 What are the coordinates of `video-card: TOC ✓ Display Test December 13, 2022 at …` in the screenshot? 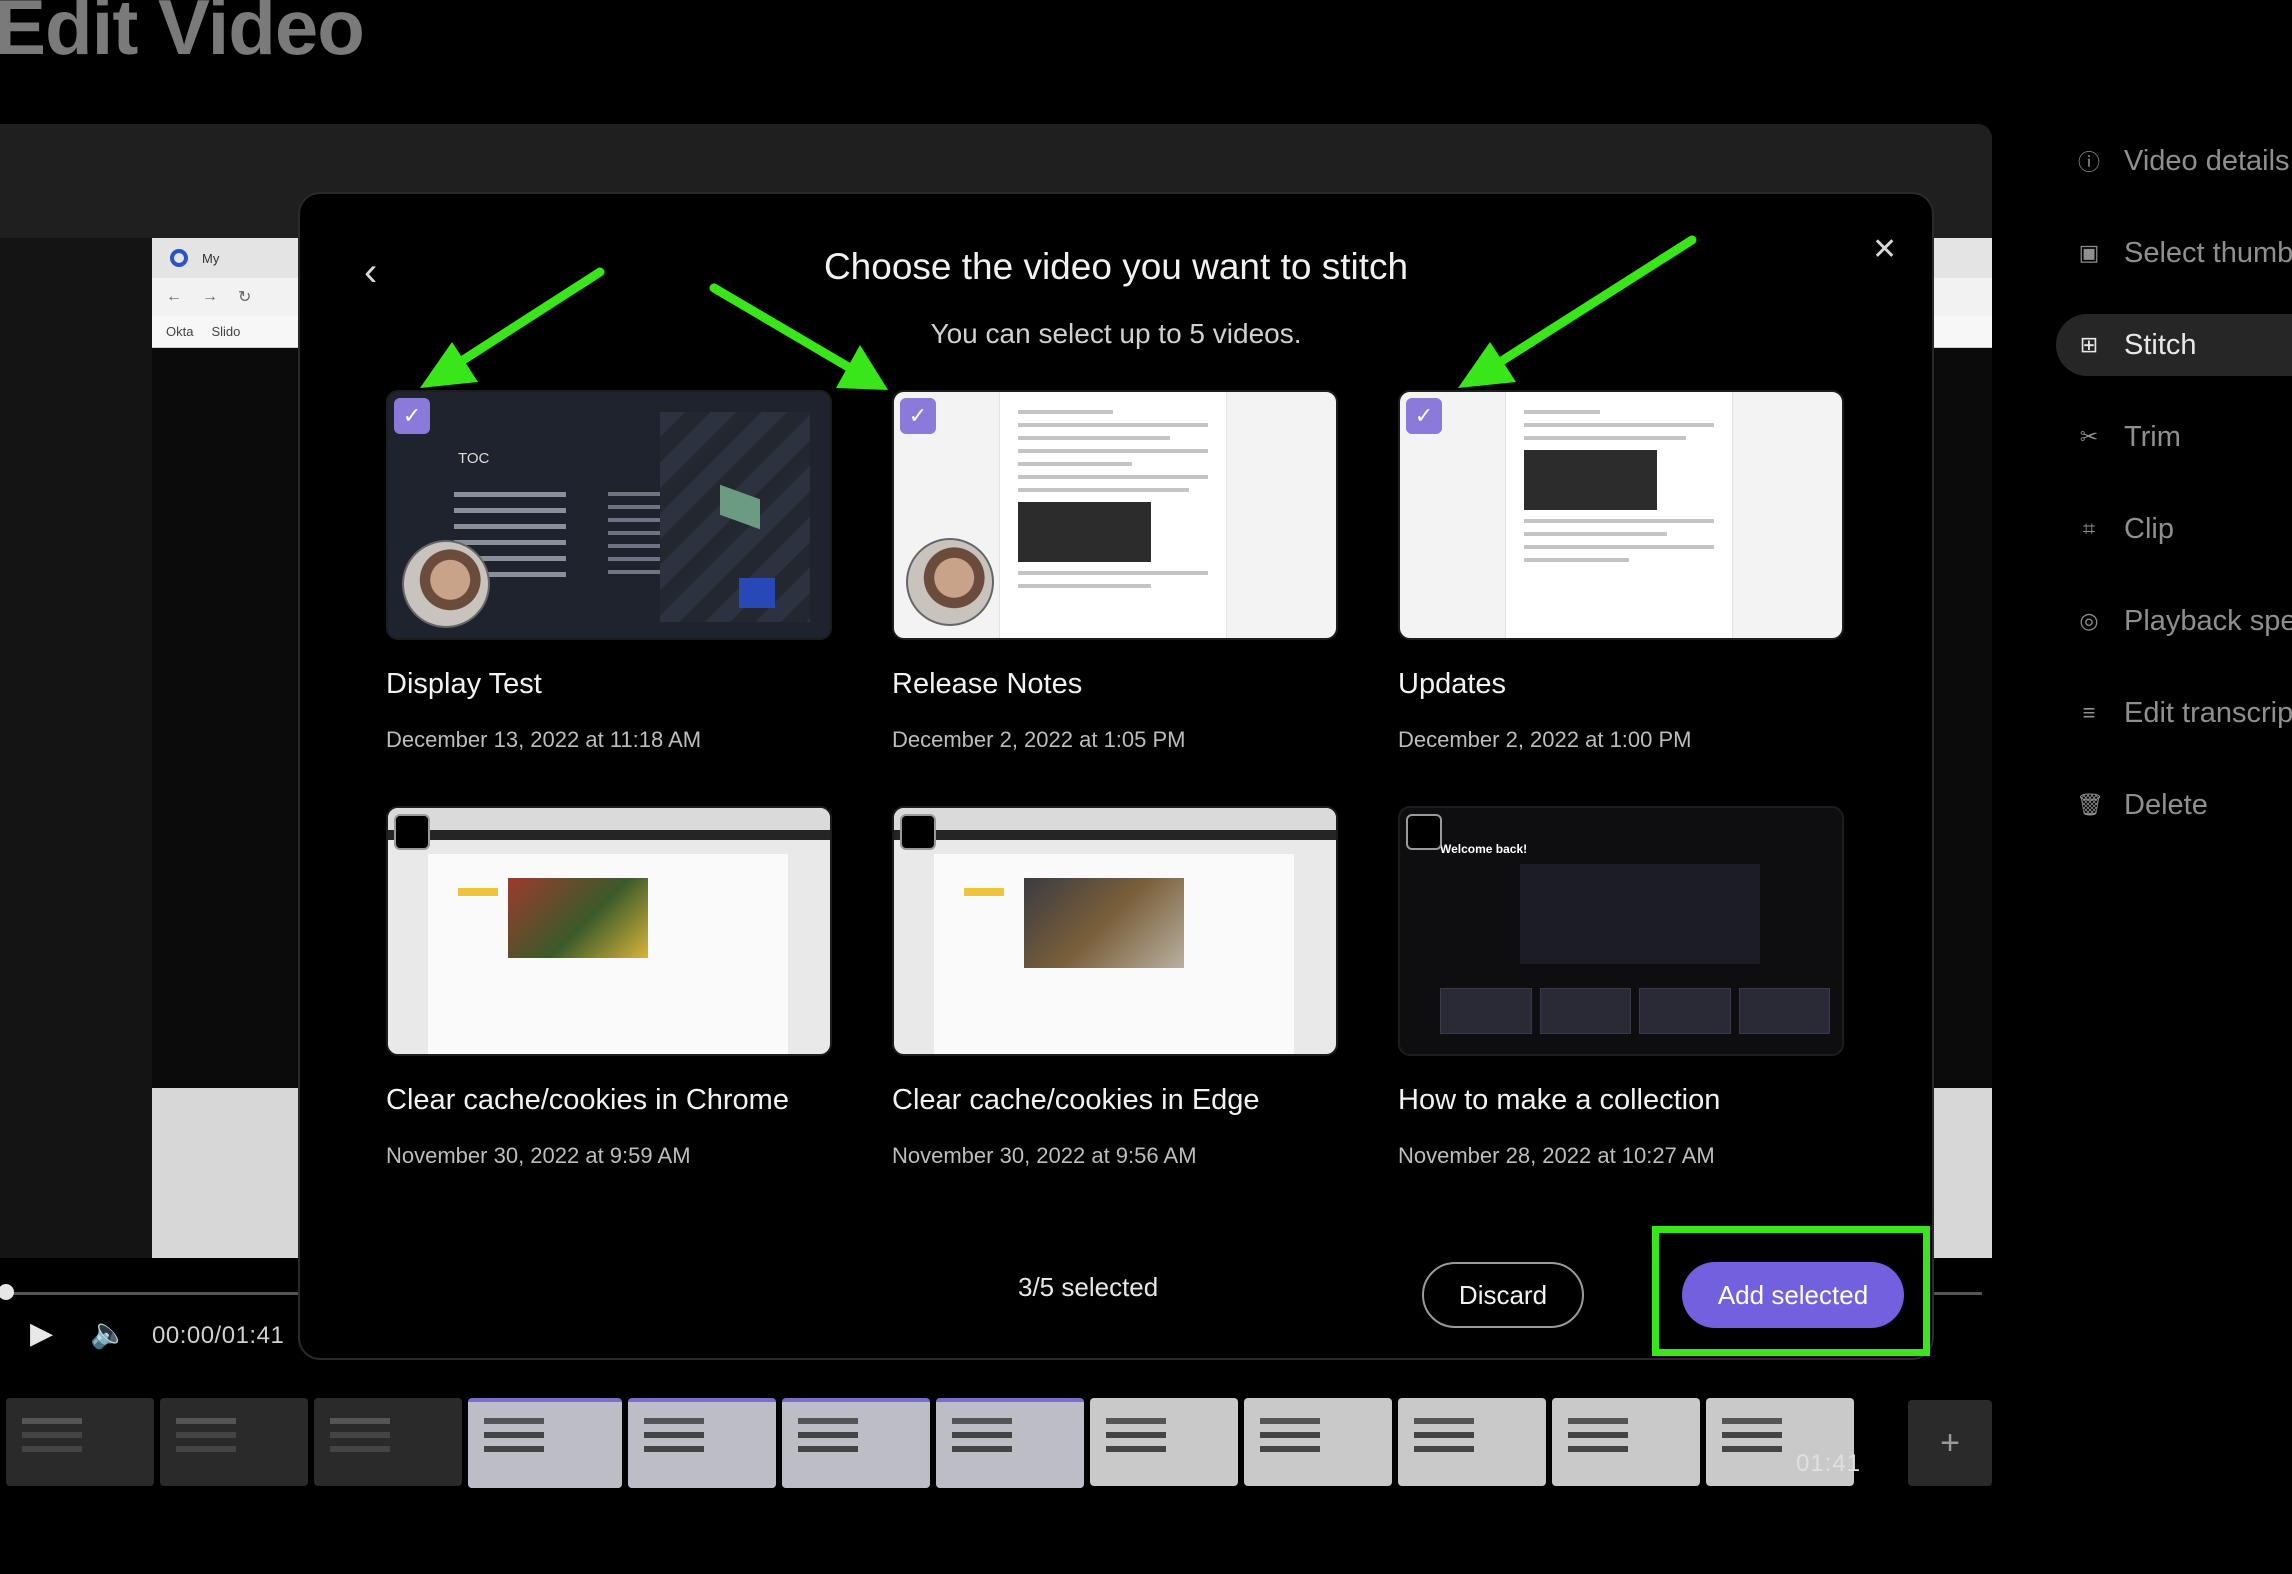 It's located at (609, 571).